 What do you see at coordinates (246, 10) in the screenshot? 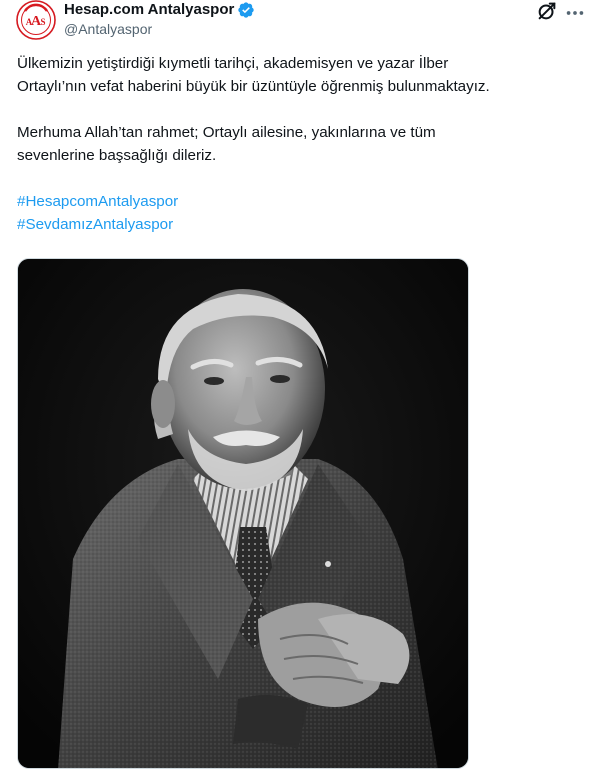
I see `verified-badge-icon` at bounding box center [246, 10].